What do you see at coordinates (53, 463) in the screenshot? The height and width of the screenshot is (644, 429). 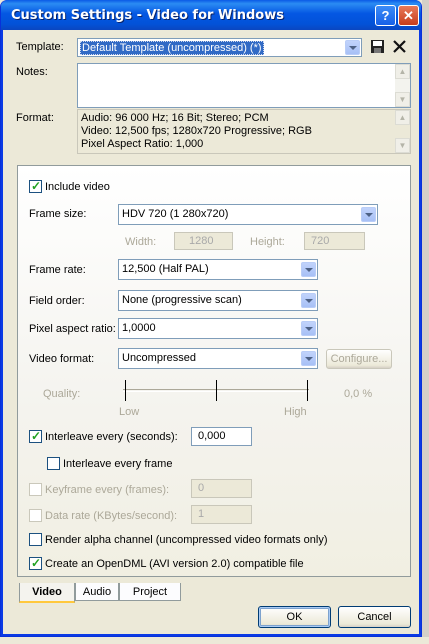 I see `interleave-frame-checkbox` at bounding box center [53, 463].